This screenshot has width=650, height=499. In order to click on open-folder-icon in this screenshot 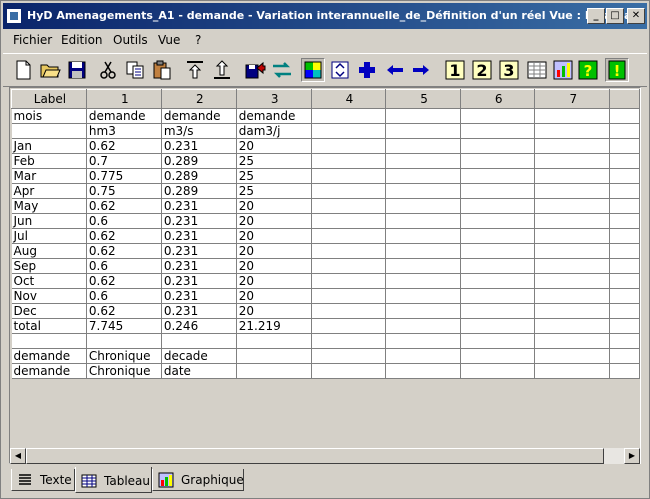, I will do `click(50, 70)`.